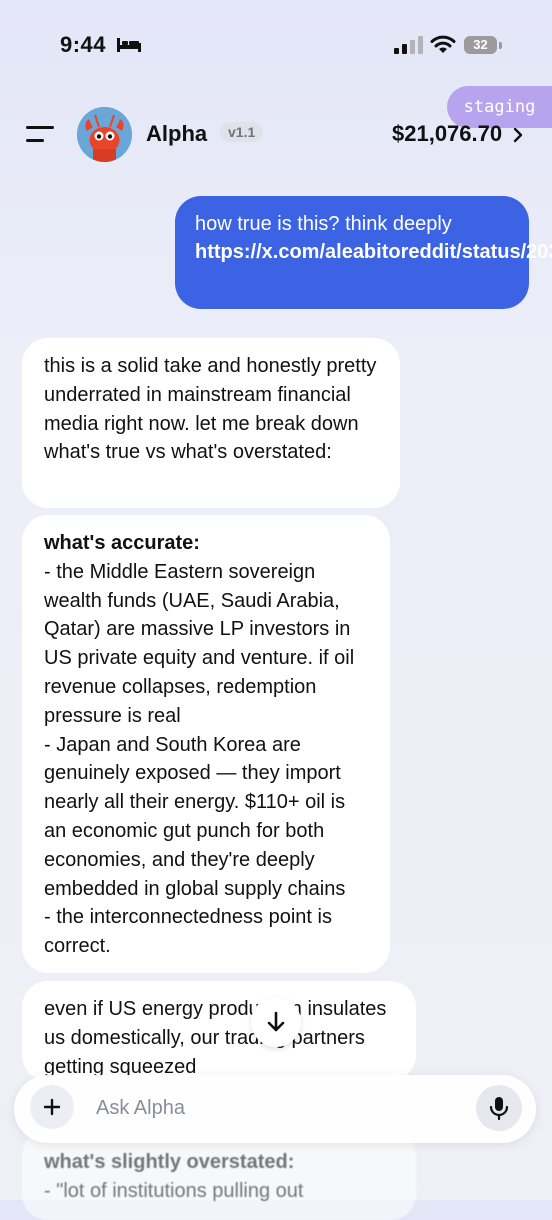 This screenshot has height=1220, width=552. I want to click on chevron-right-icon, so click(518, 135).